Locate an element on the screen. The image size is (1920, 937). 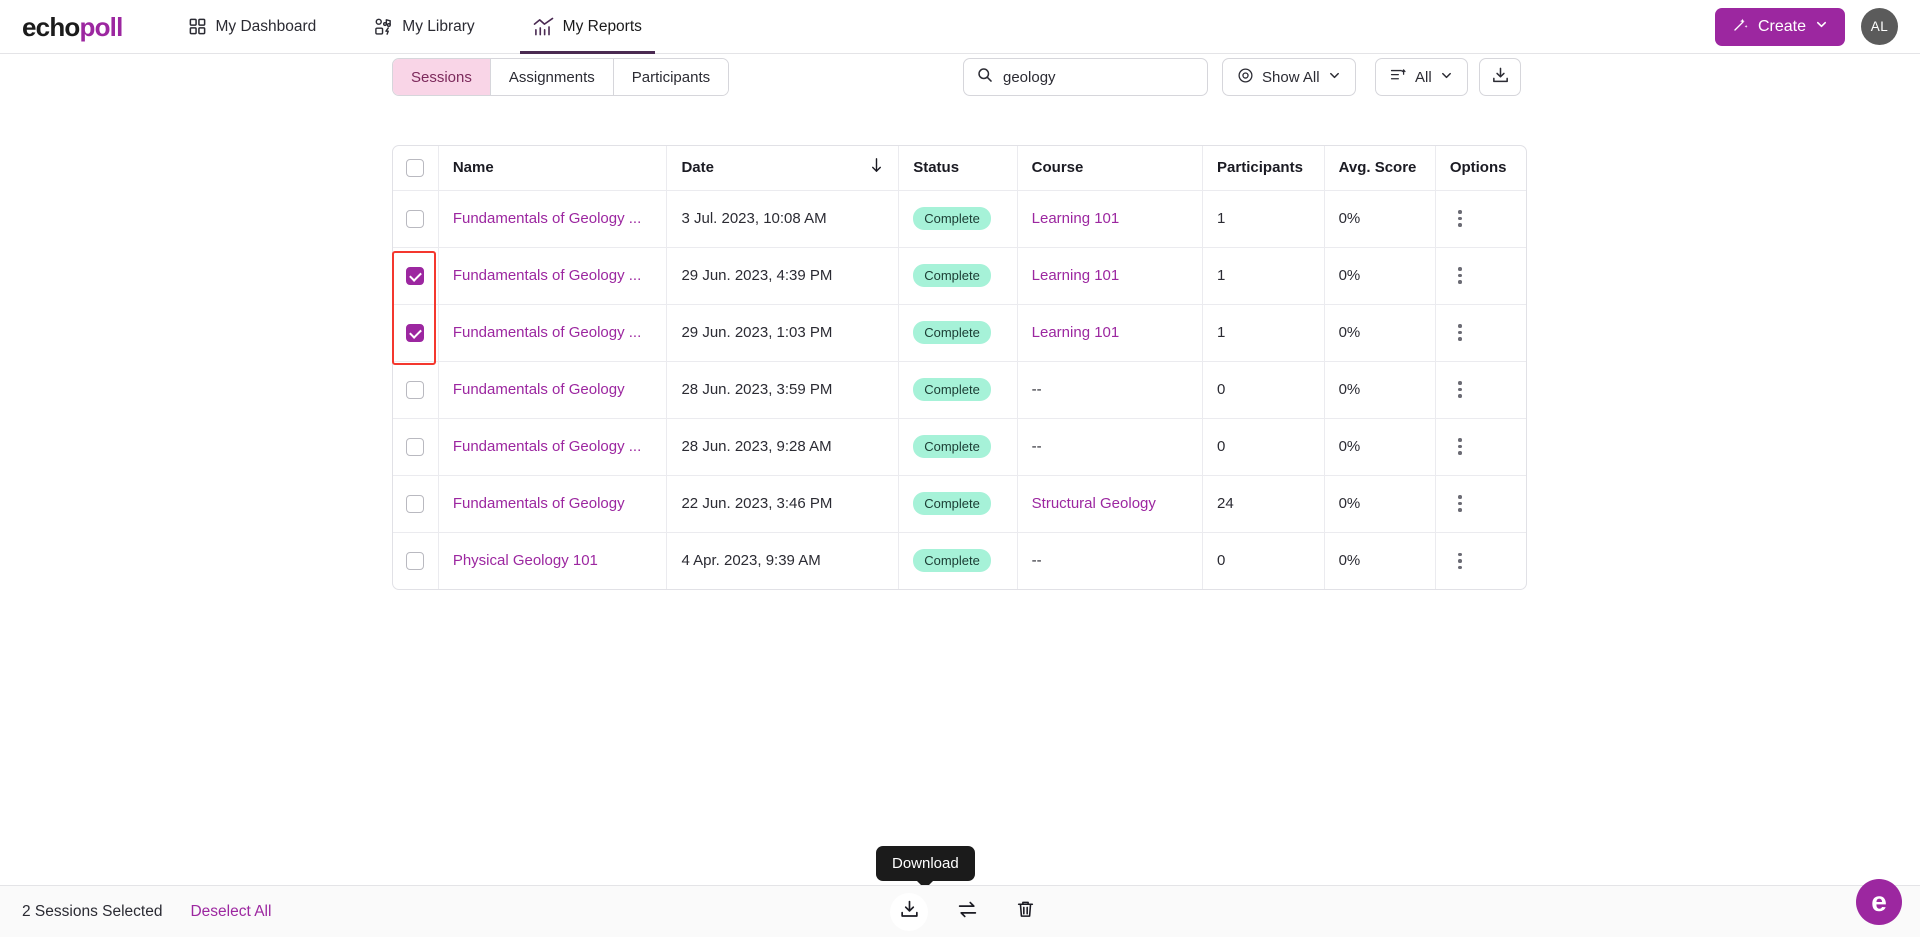
cell-date: 28 Jun. 2023, 3:59 PM is located at coordinates (783, 390).